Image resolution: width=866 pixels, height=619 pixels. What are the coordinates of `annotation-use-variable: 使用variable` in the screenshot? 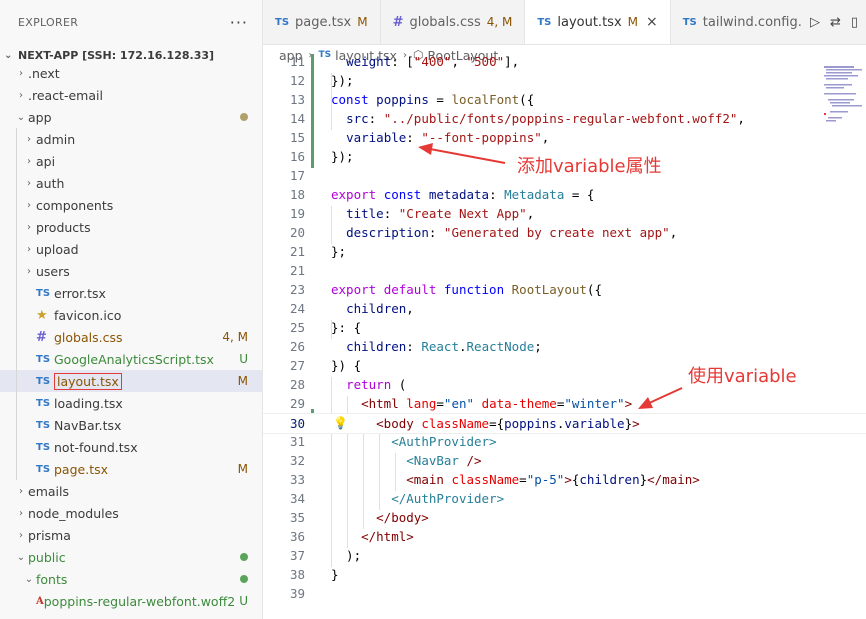 It's located at (742, 376).